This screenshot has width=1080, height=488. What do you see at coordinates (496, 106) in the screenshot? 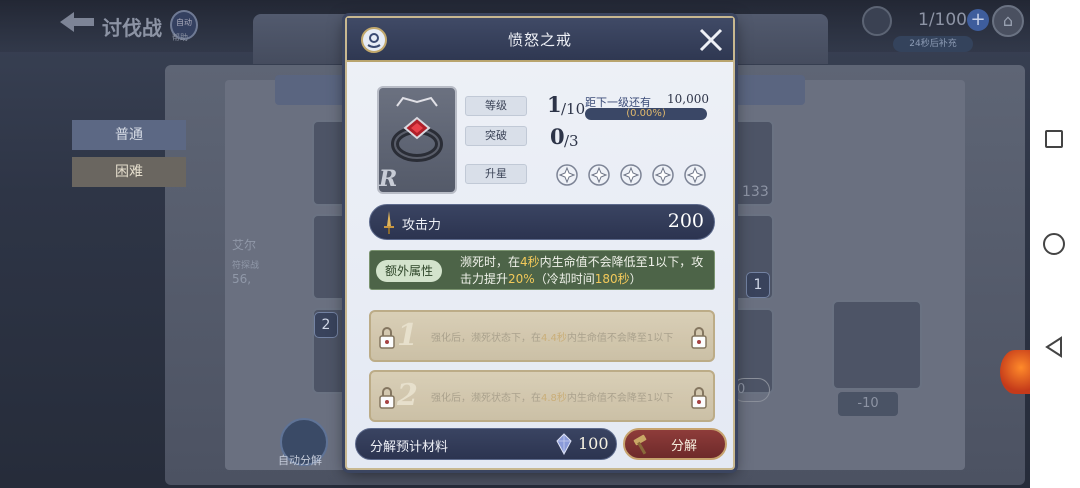
I see `level-label: 等级` at bounding box center [496, 106].